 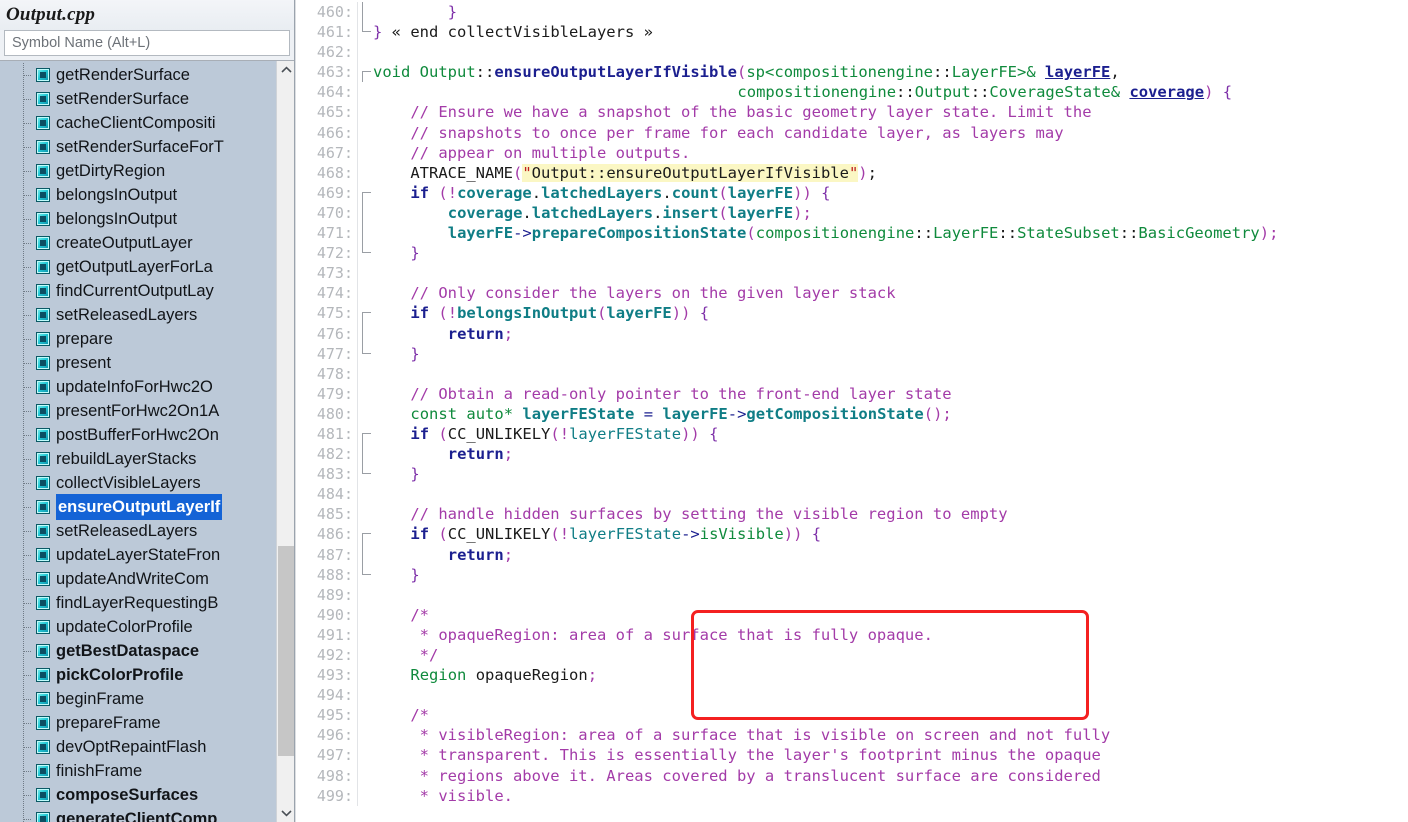 What do you see at coordinates (138, 363) in the screenshot?
I see `symbol-tree-item: present` at bounding box center [138, 363].